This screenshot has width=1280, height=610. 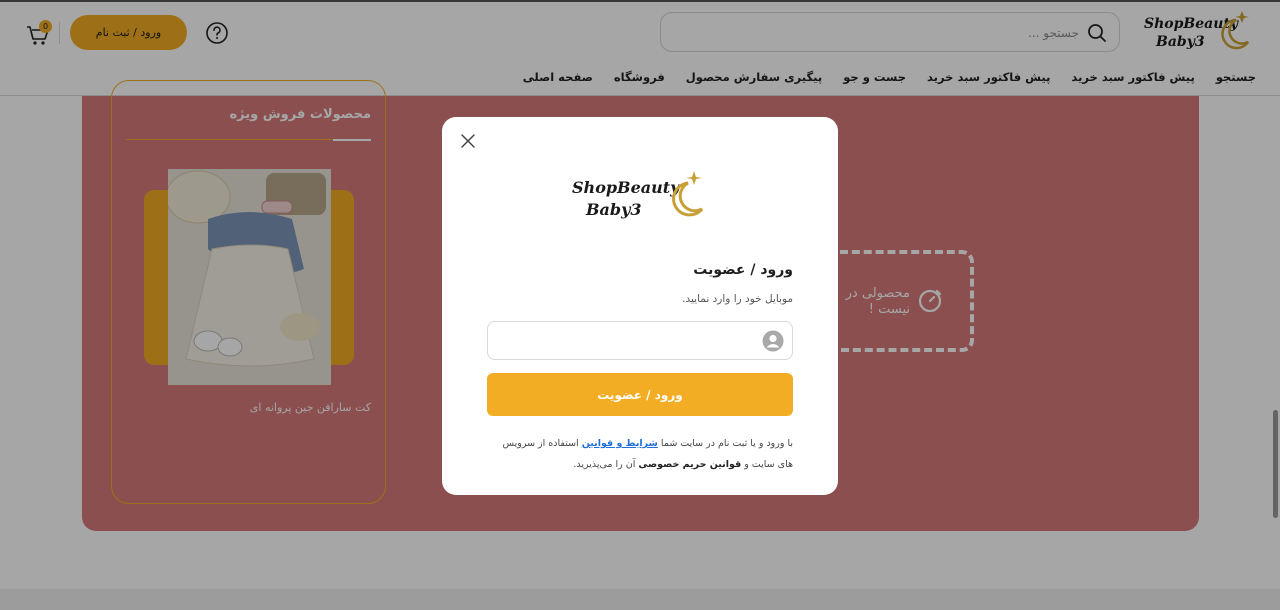 I want to click on privacy-rules-text: قوانین حریم خصوصی, so click(x=690, y=464).